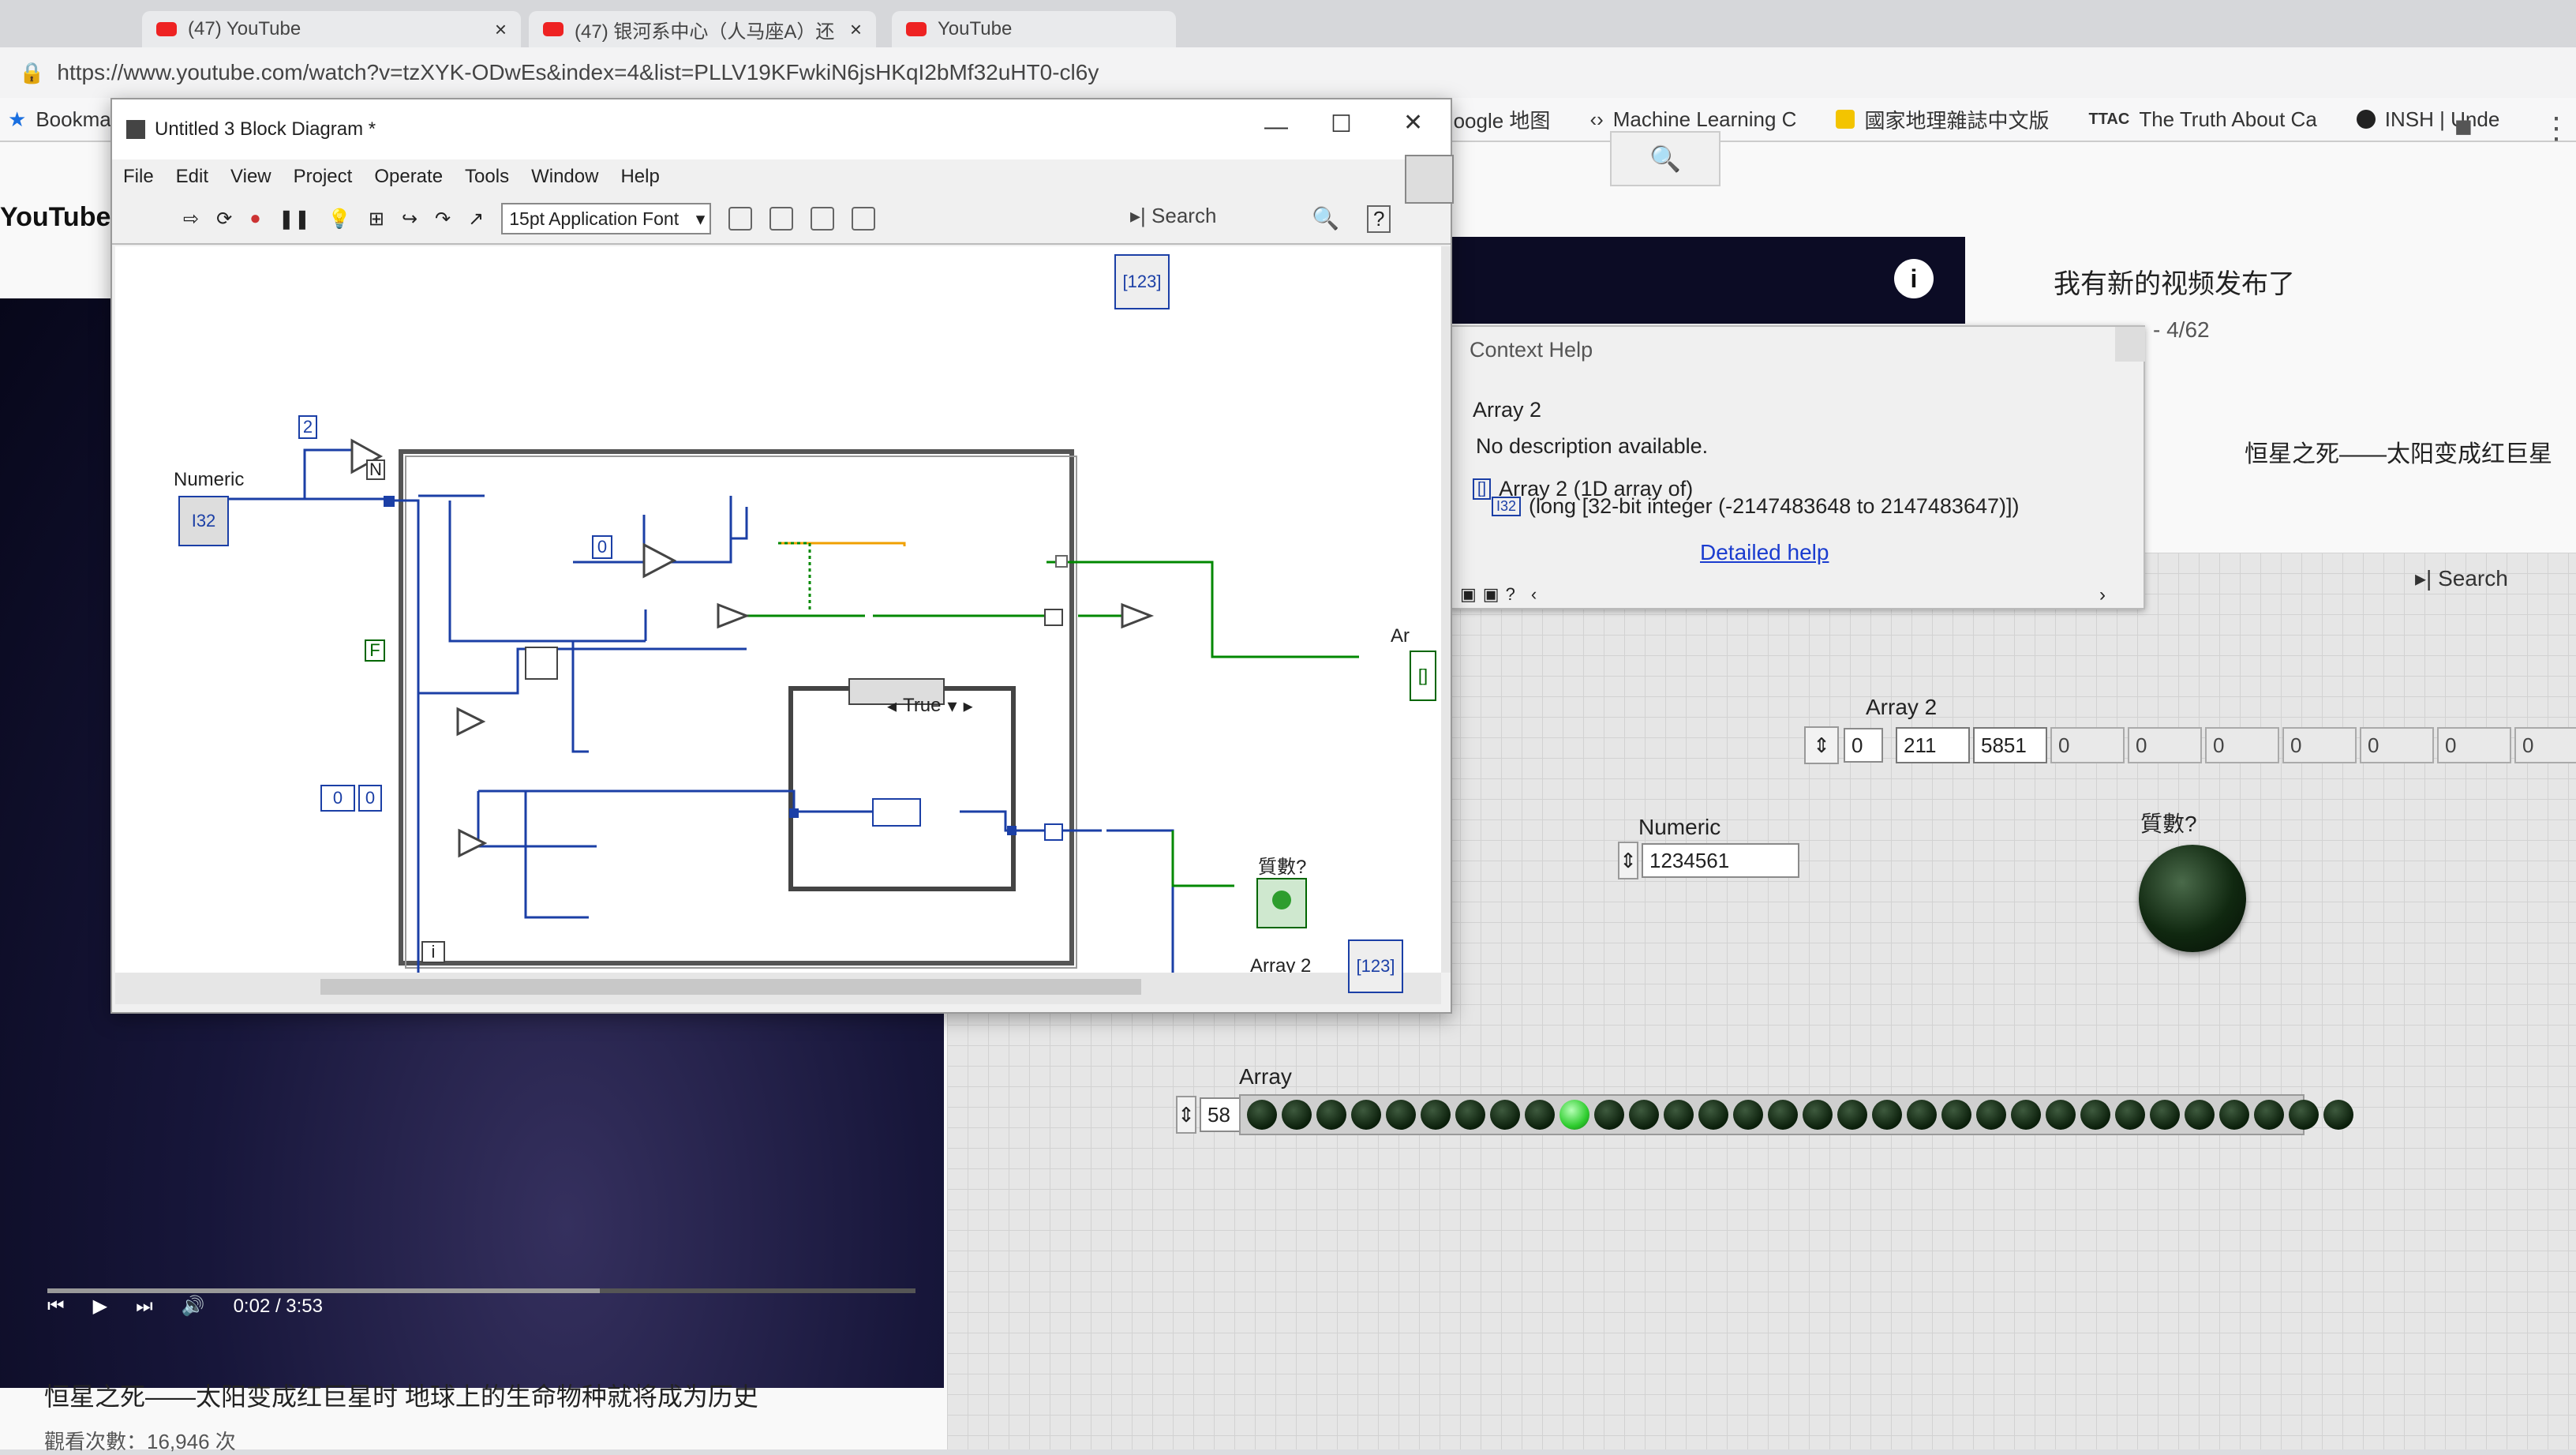 Image resolution: width=2576 pixels, height=1455 pixels. I want to click on tab-youtube: (47) YouTube ×, so click(331, 29).